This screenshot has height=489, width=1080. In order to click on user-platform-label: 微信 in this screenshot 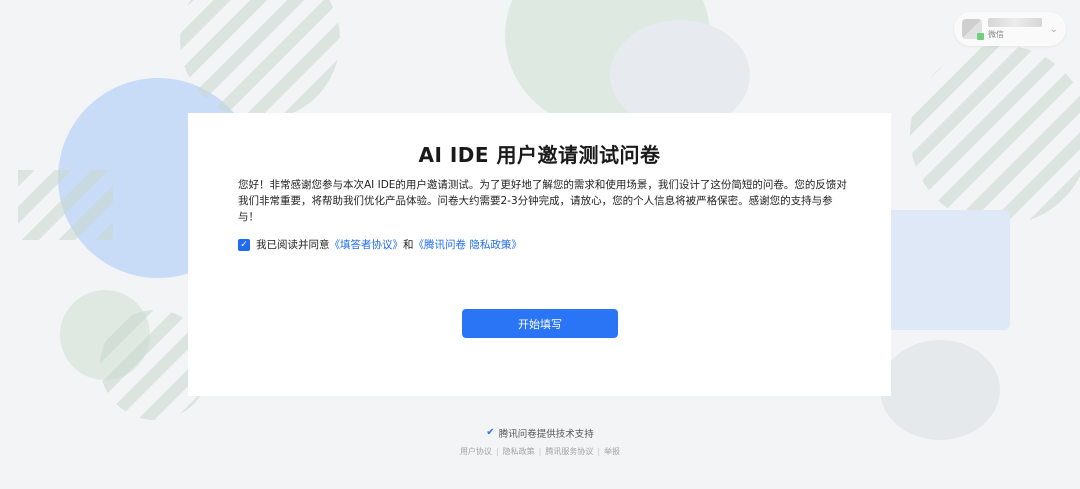, I will do `click(996, 34)`.